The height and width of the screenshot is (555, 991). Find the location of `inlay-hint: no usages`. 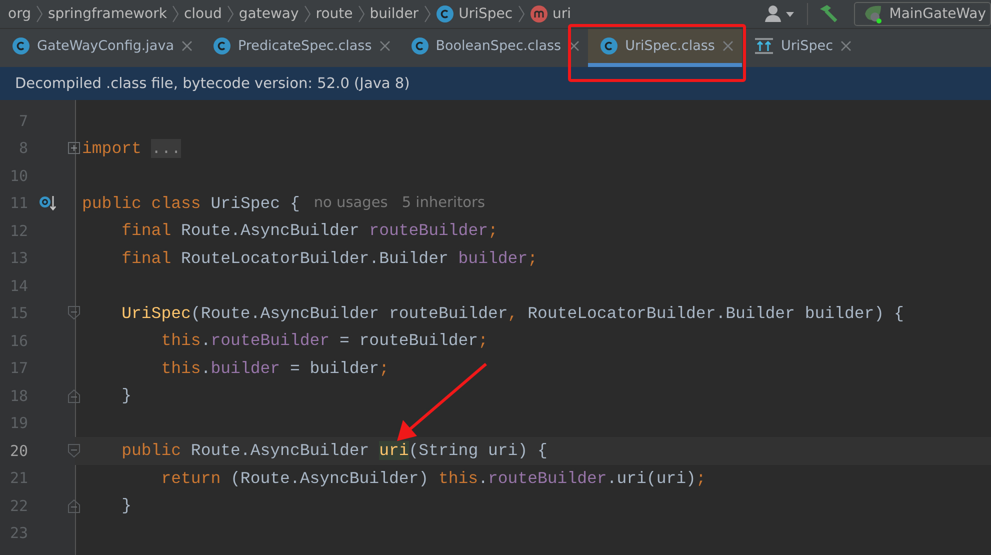

inlay-hint: no usages is located at coordinates (351, 203).